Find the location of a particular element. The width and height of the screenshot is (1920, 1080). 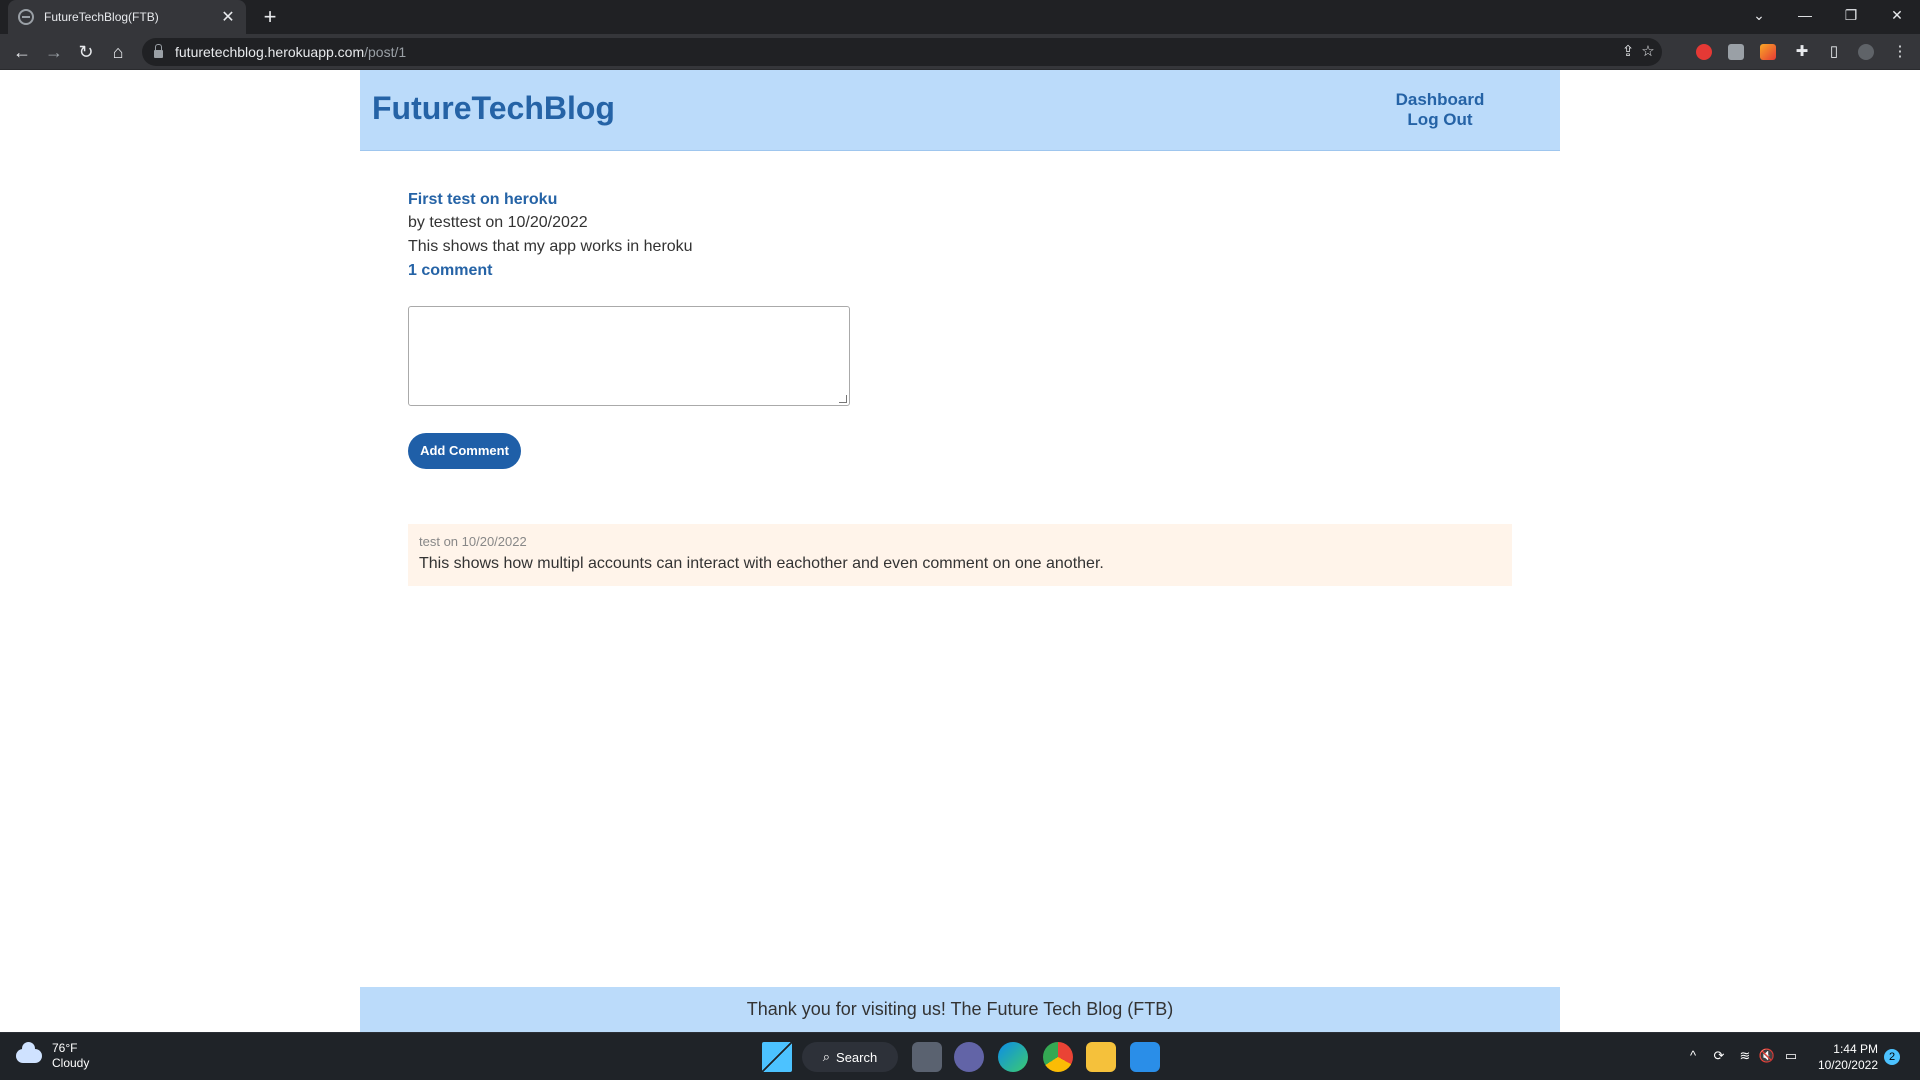

post-meta: by testtest on 10/20/2022 is located at coordinates (498, 222).